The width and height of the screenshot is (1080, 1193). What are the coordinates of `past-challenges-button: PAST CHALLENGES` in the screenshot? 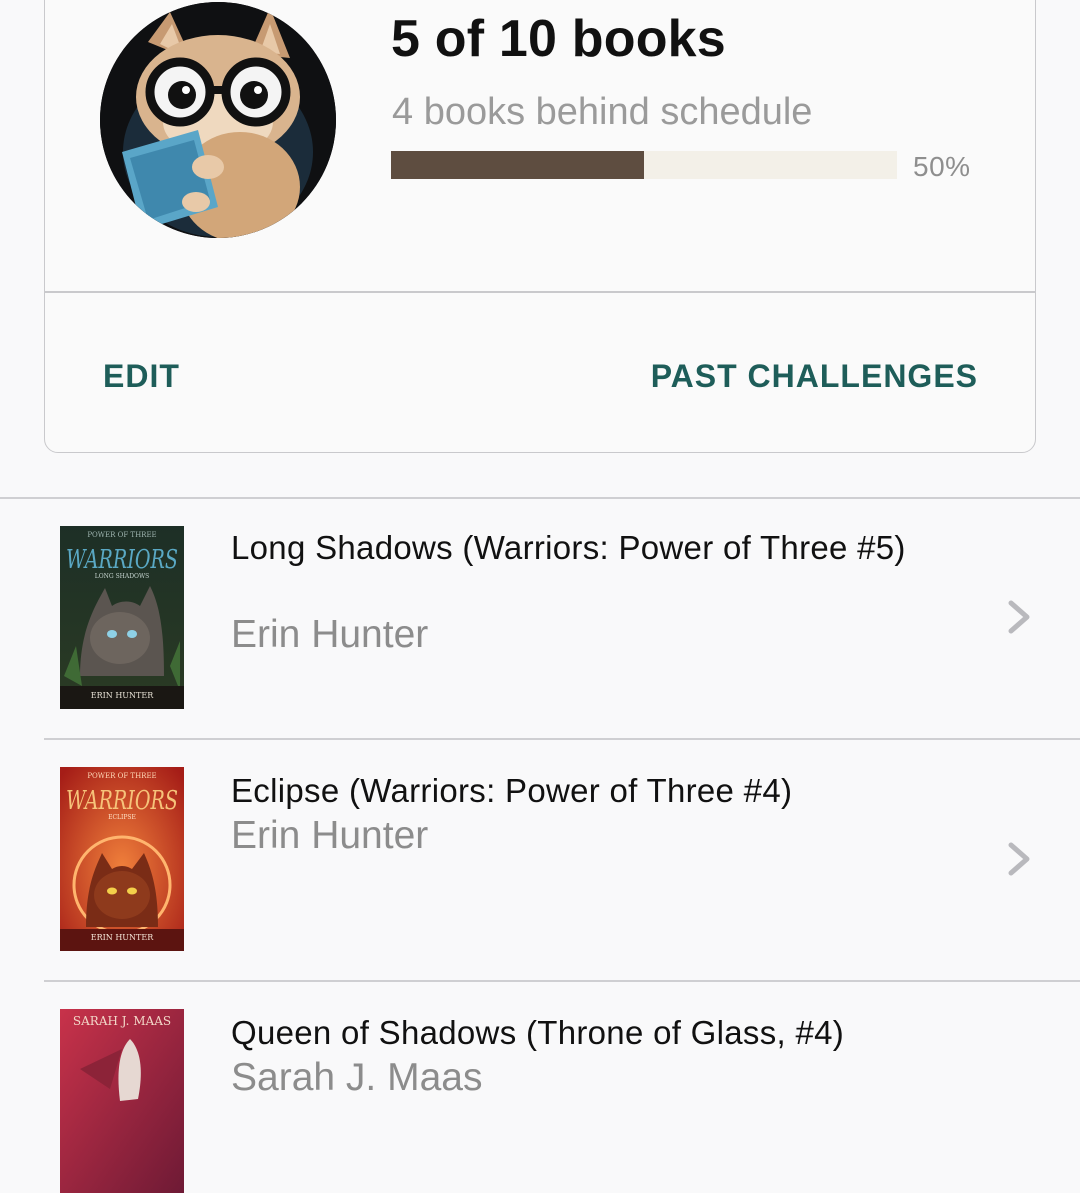 It's located at (814, 376).